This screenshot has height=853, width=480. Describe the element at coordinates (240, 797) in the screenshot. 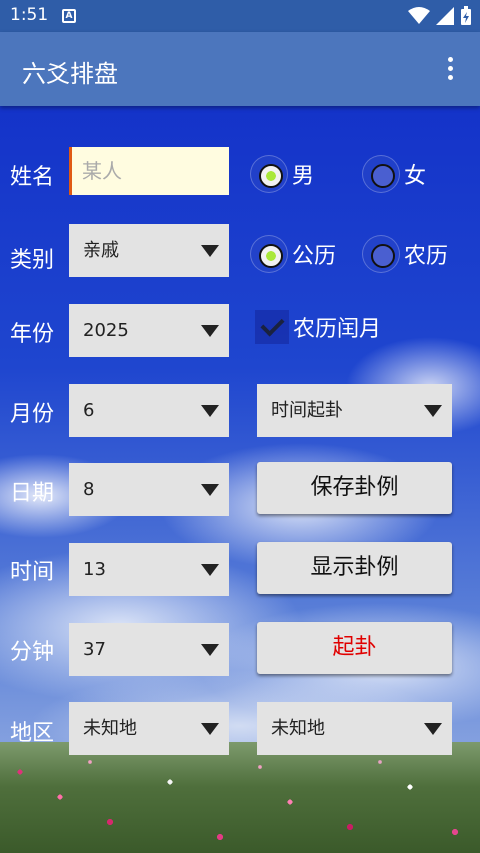

I see `flower-field-background` at that location.